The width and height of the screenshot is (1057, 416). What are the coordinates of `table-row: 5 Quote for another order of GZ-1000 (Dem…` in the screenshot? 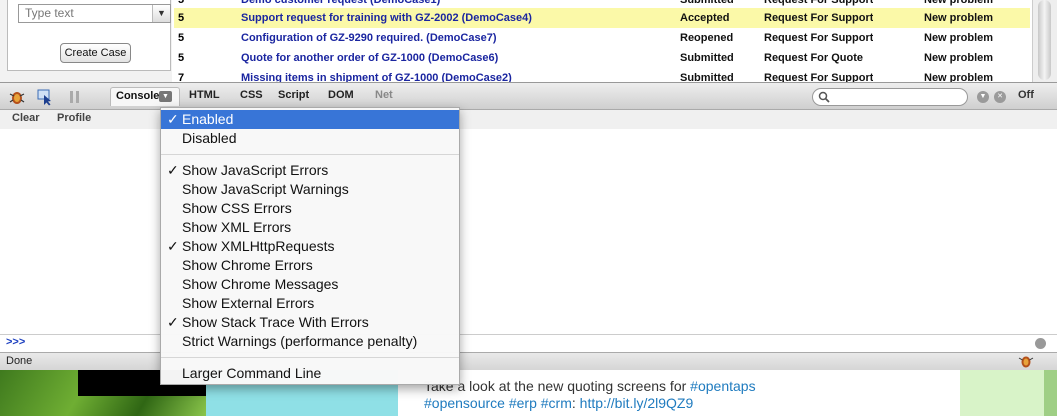 It's located at (602, 58).